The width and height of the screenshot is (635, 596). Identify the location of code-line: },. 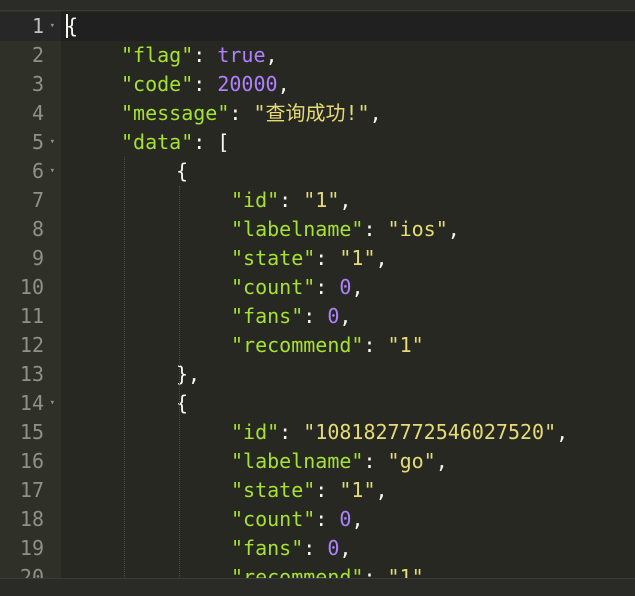
(348, 374).